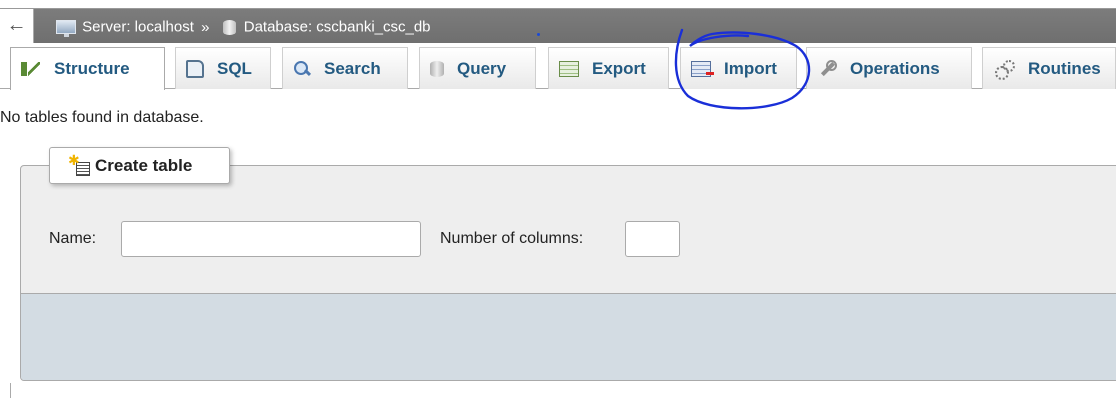 This screenshot has height=398, width=1116. Describe the element at coordinates (619, 68) in the screenshot. I see `tab-export-label: Export` at that location.